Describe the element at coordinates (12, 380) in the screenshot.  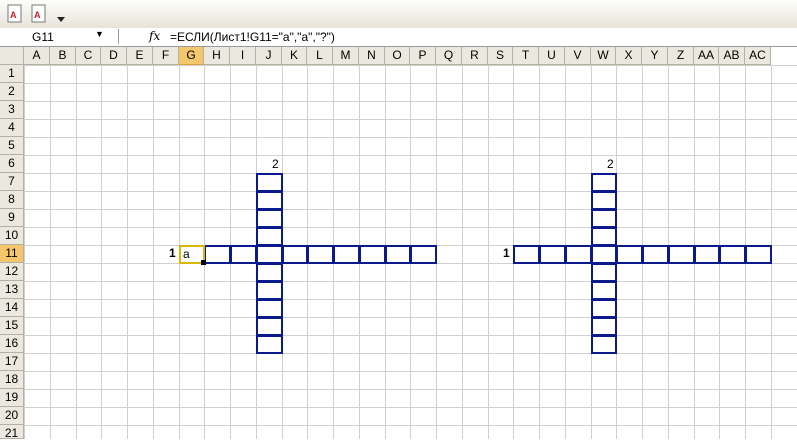
I see `row-header-18: 18` at that location.